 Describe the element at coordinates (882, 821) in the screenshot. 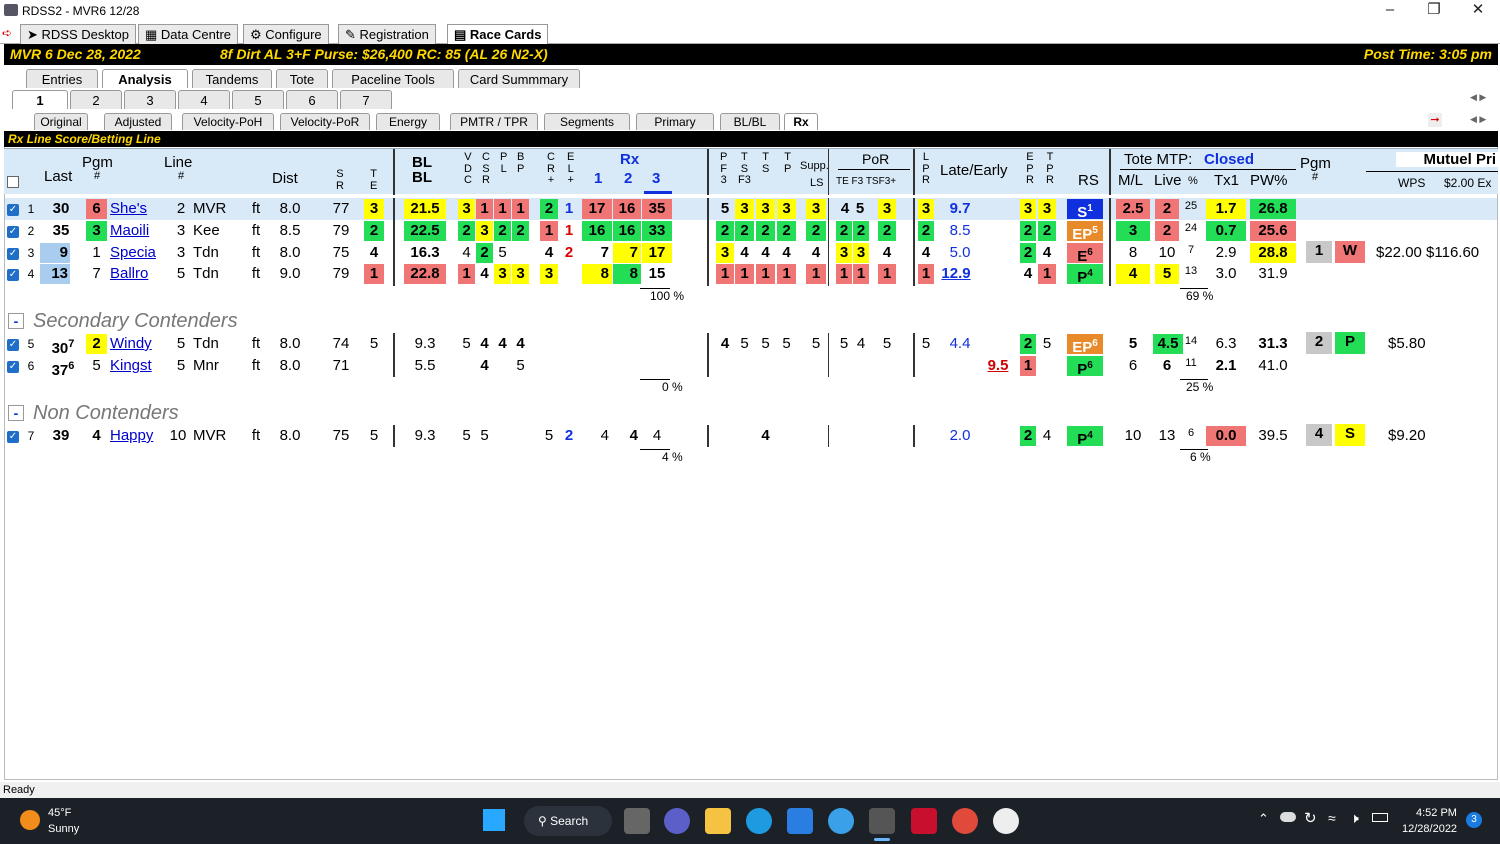

I see `rdss-app-icon` at that location.